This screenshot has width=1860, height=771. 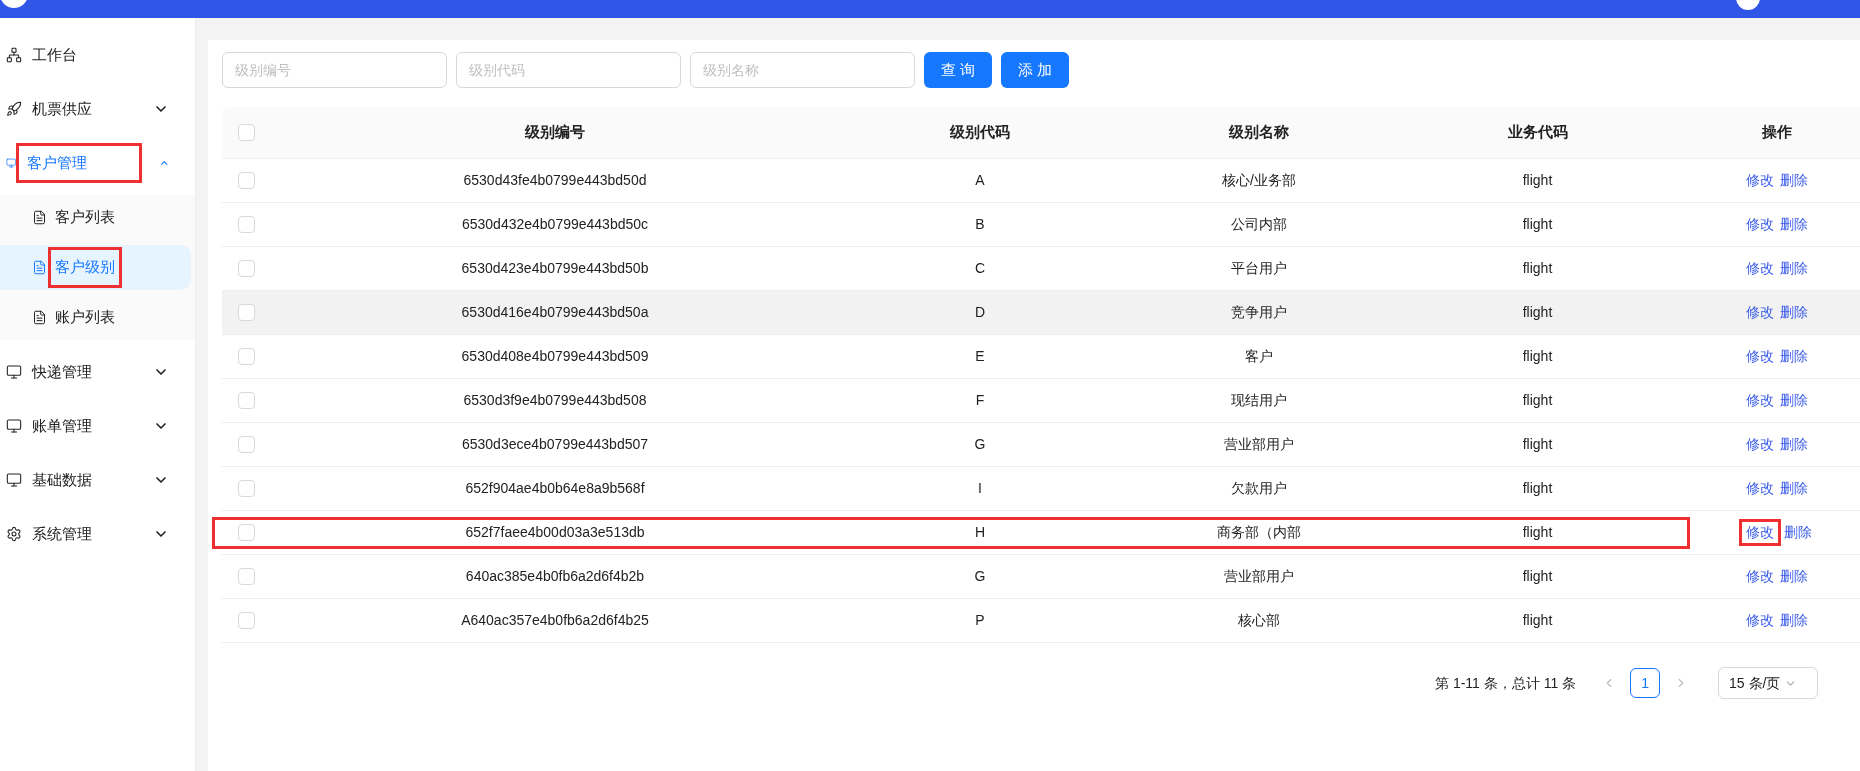 What do you see at coordinates (555, 488) in the screenshot?
I see `table-cell-text: 652f904ae4b0b64e8a9b568f` at bounding box center [555, 488].